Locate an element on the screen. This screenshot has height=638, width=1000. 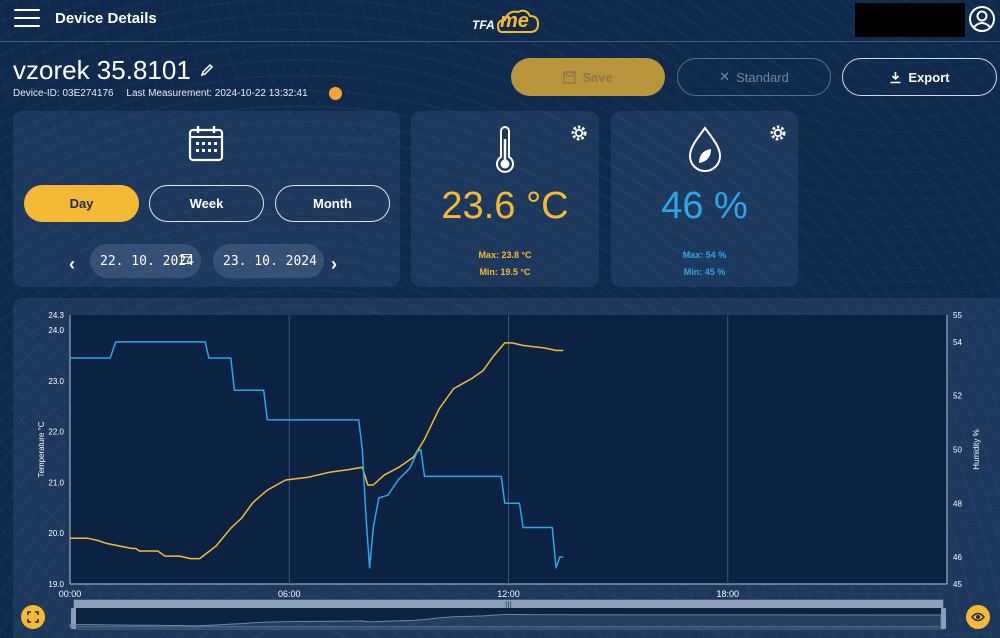
date-to-value: 23. 10. 2024 is located at coordinates (270, 261).